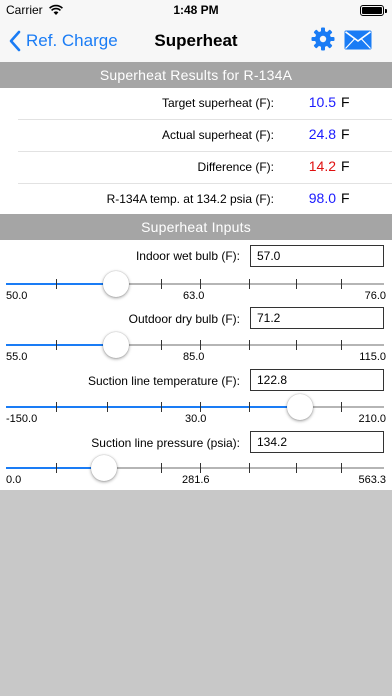  Describe the element at coordinates (196, 419) in the screenshot. I see `slider-mid-label: 30.0` at that location.